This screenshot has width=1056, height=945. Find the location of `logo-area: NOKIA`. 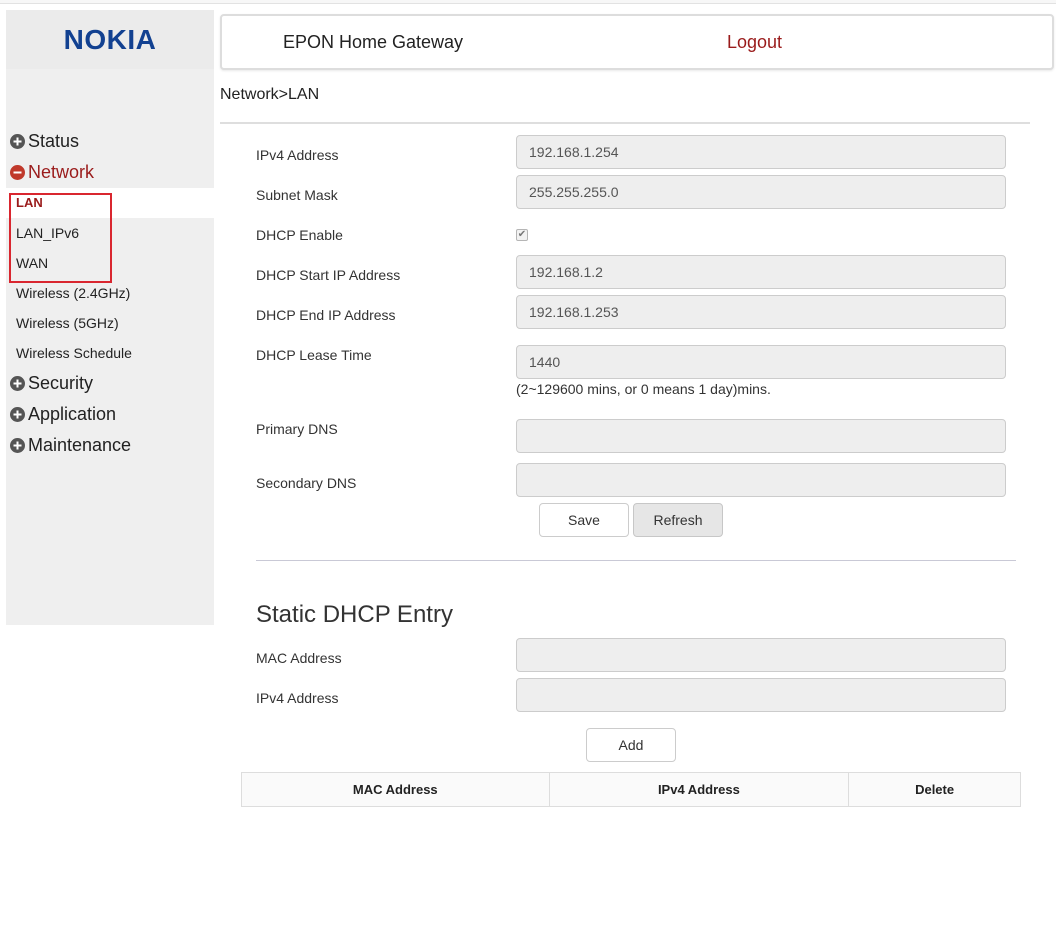

logo-area: NOKIA is located at coordinates (110, 39).